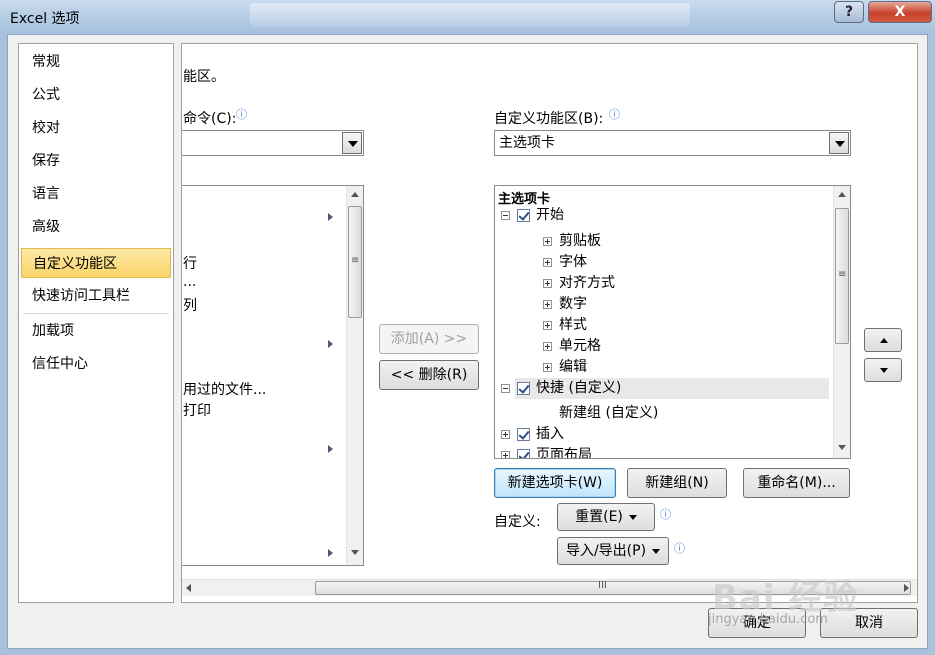 This screenshot has height=655, width=935. I want to click on tree-item-new-group-custom: 新建组 (自定义), so click(664, 413).